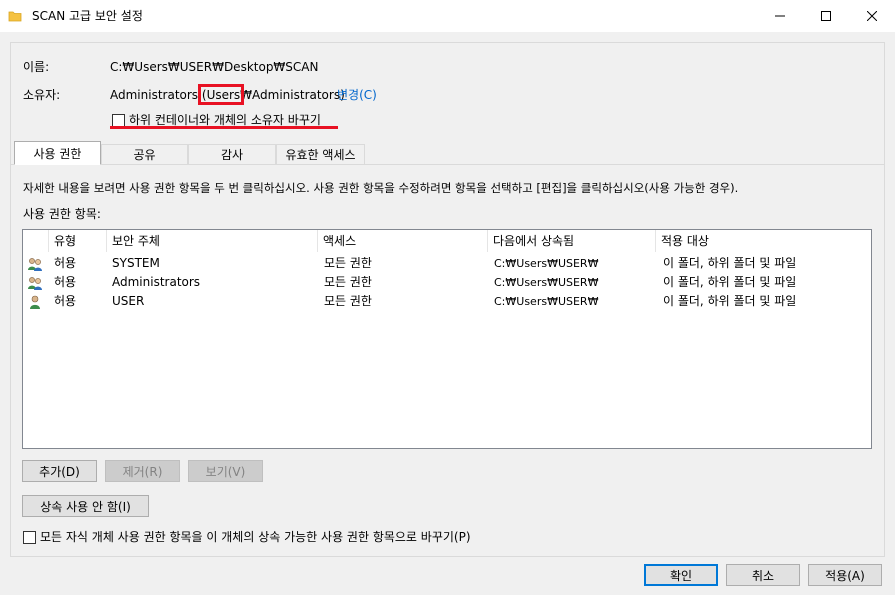 The width and height of the screenshot is (895, 595). What do you see at coordinates (232, 154) in the screenshot?
I see `tab-auditing: 감사` at bounding box center [232, 154].